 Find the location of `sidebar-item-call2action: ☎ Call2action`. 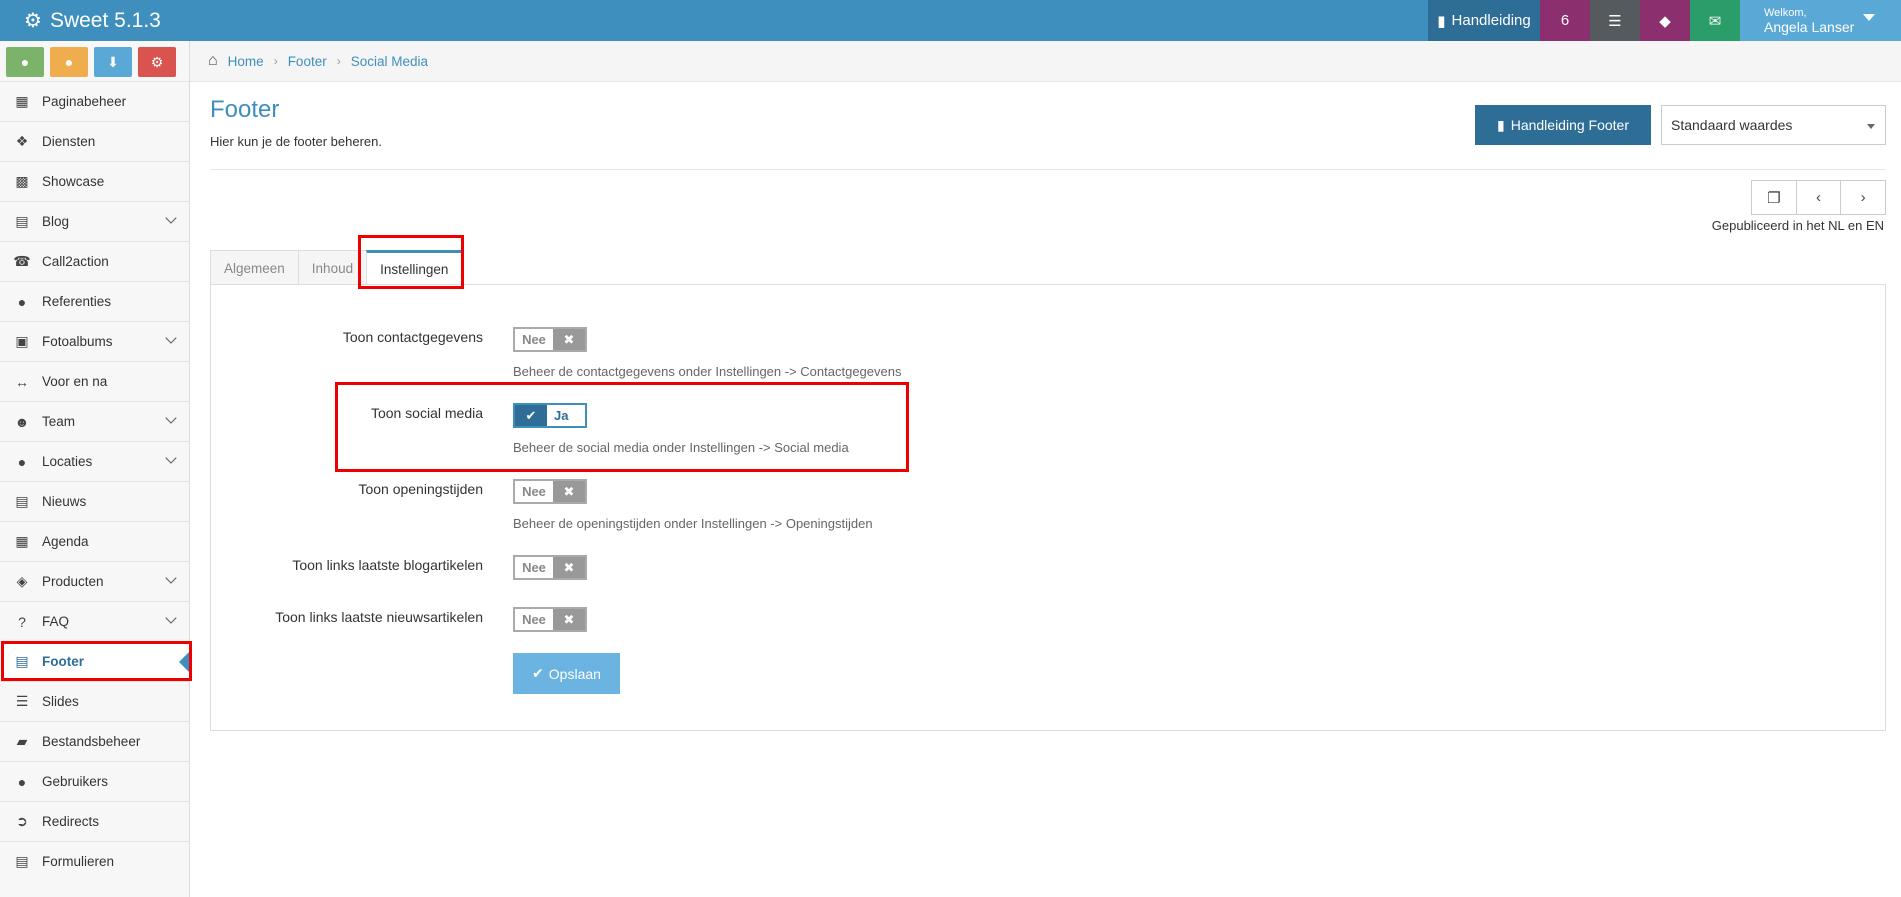

sidebar-item-call2action: ☎ Call2action is located at coordinates (94, 261).